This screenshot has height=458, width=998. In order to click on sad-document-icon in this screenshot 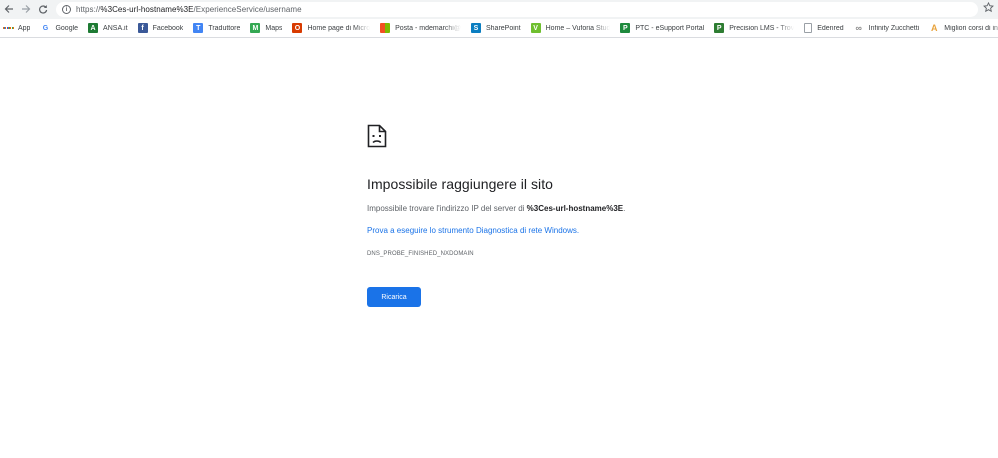, I will do `click(377, 136)`.